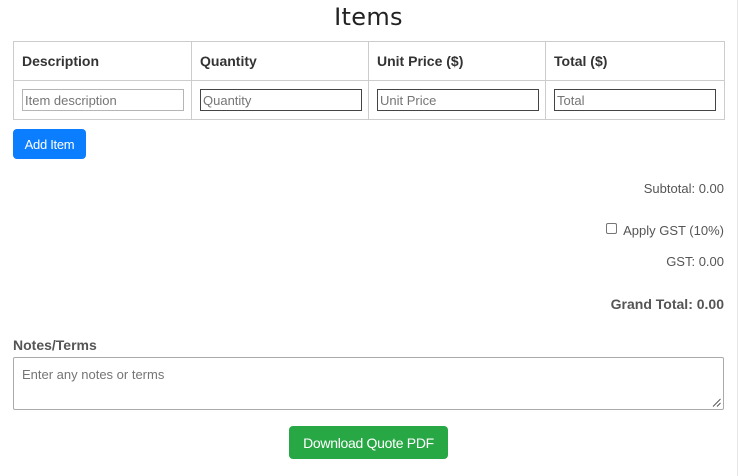 This screenshot has width=745, height=476. I want to click on quantity-cell, so click(280, 100).